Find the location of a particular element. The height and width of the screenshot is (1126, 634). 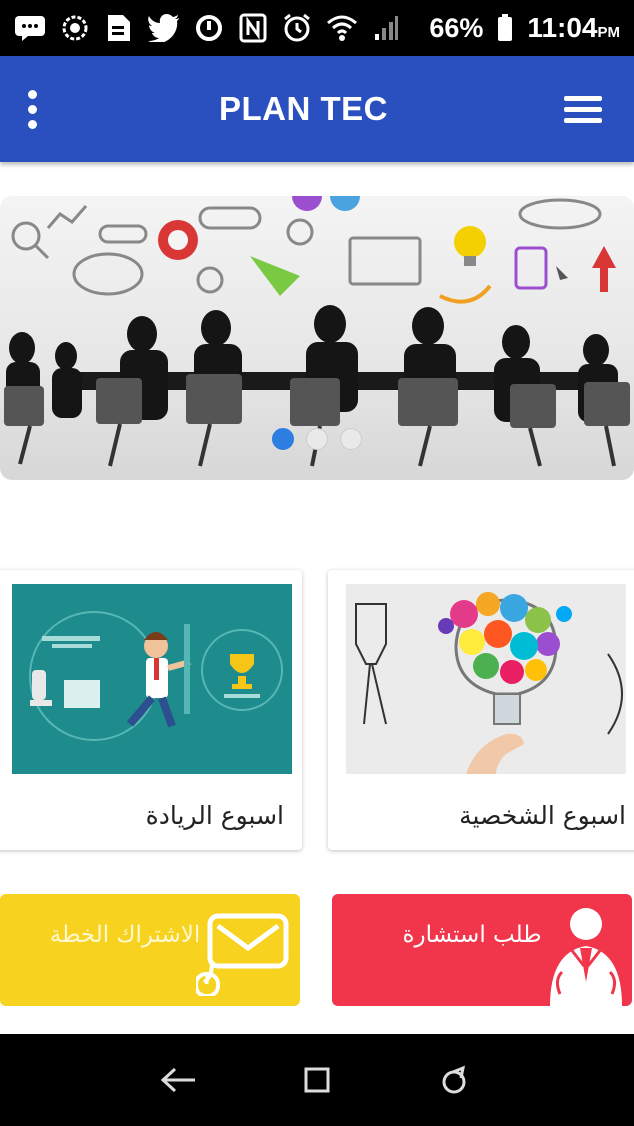

subscribe-plan-label: الاشتراك الخطة is located at coordinates (125, 935).